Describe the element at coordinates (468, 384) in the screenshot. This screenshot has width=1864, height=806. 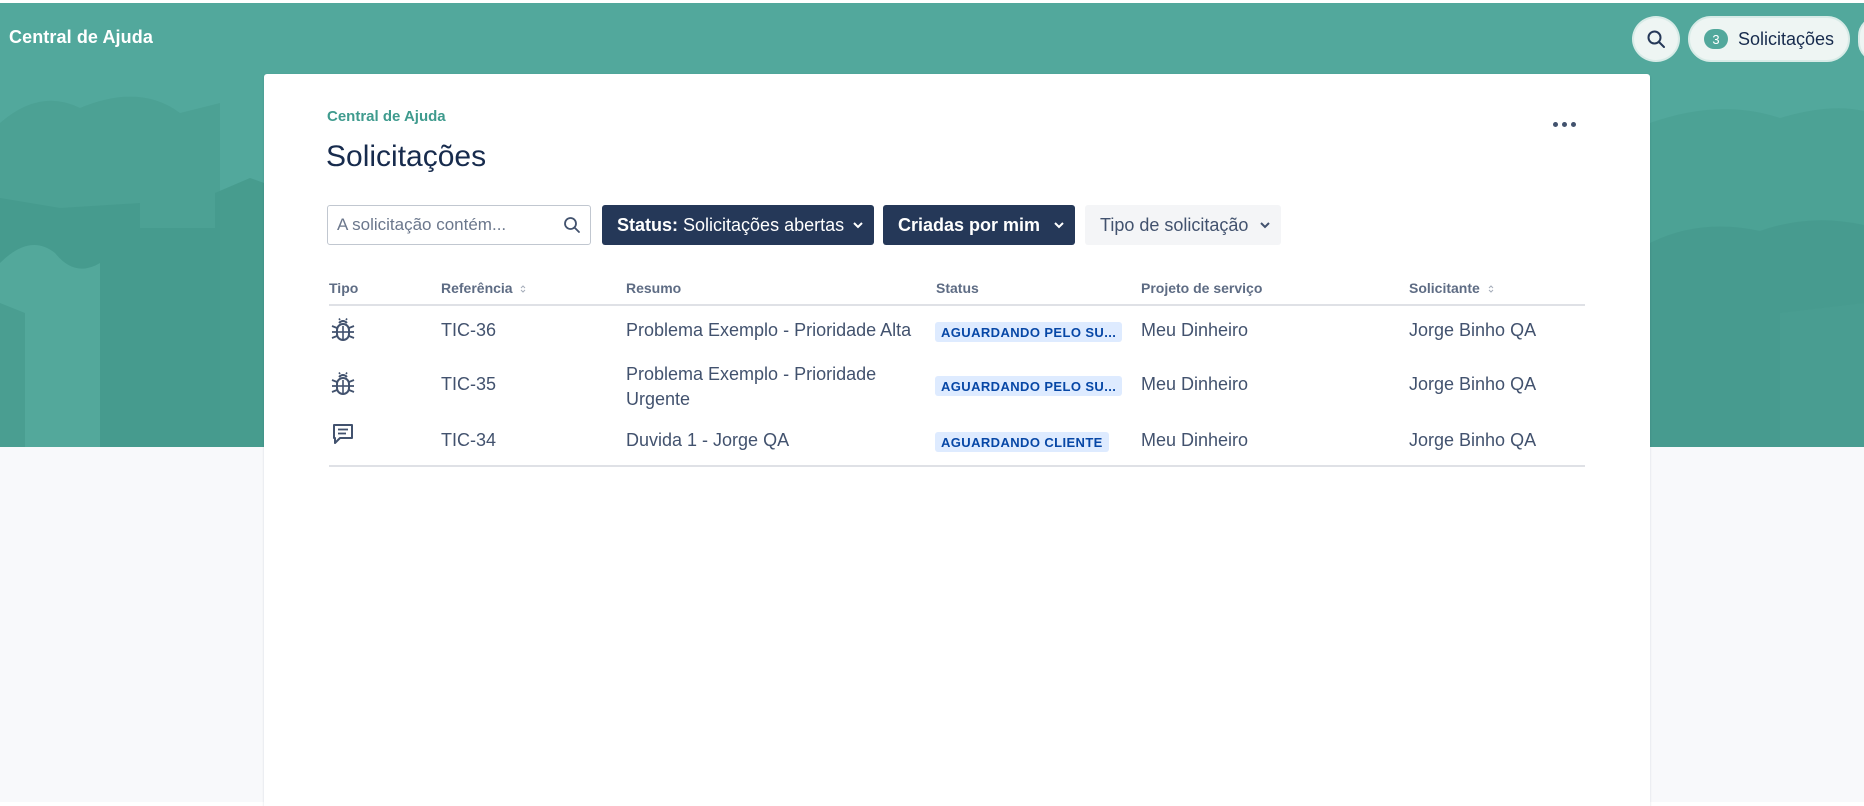
I see `row-reference: TIC-35` at that location.